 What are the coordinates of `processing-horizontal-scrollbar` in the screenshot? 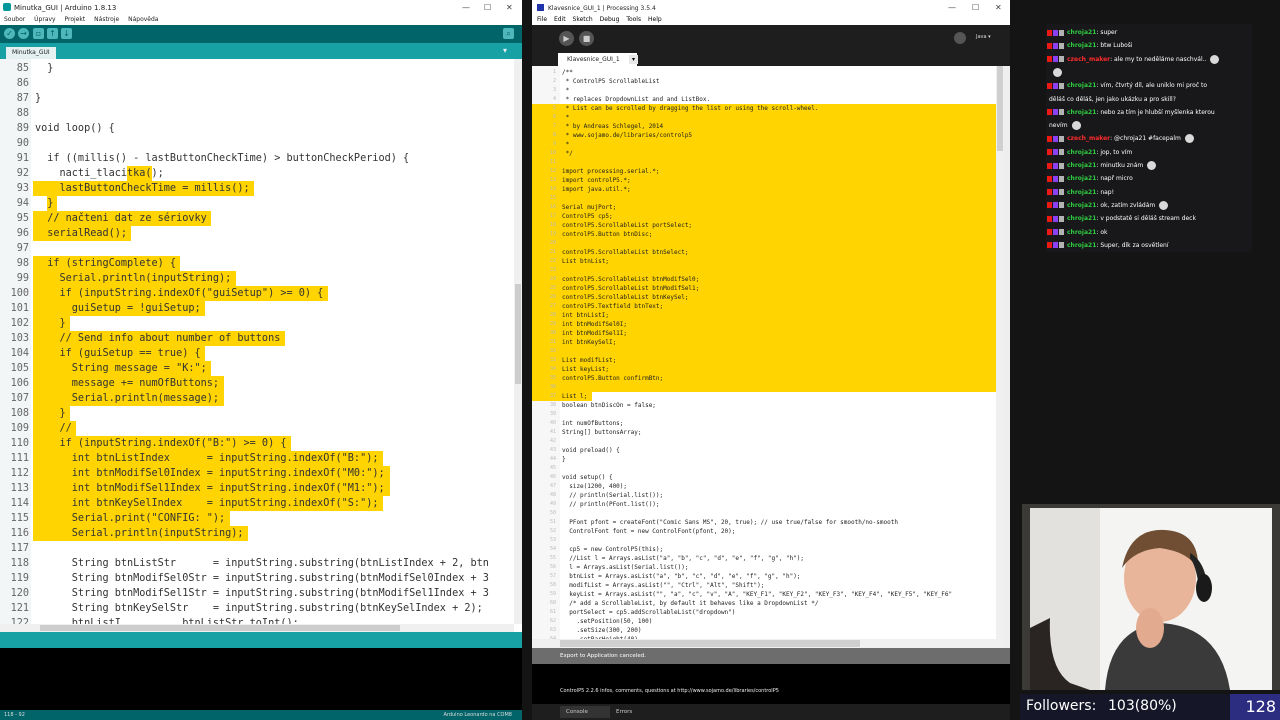 It's located at (768, 643).